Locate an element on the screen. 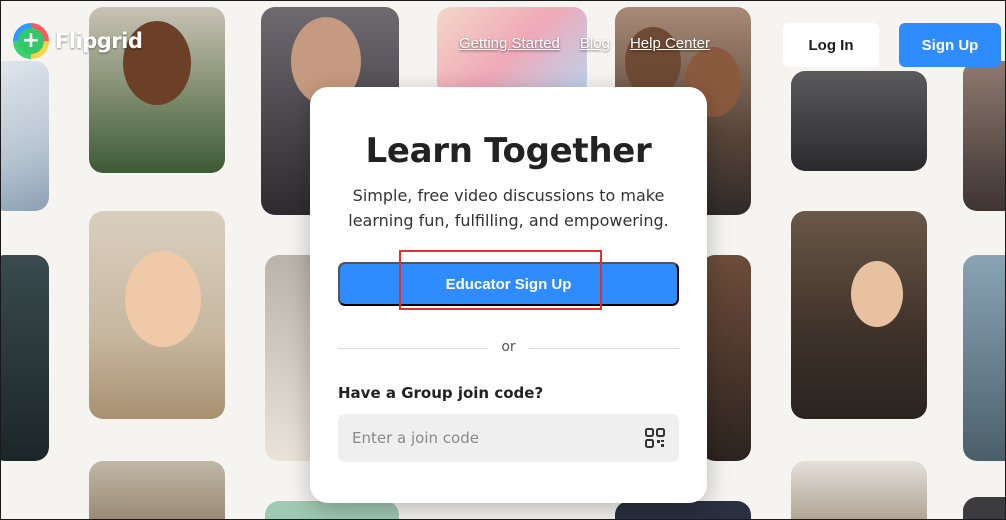 This screenshot has width=1006, height=520. nav-blog: Blog is located at coordinates (595, 43).